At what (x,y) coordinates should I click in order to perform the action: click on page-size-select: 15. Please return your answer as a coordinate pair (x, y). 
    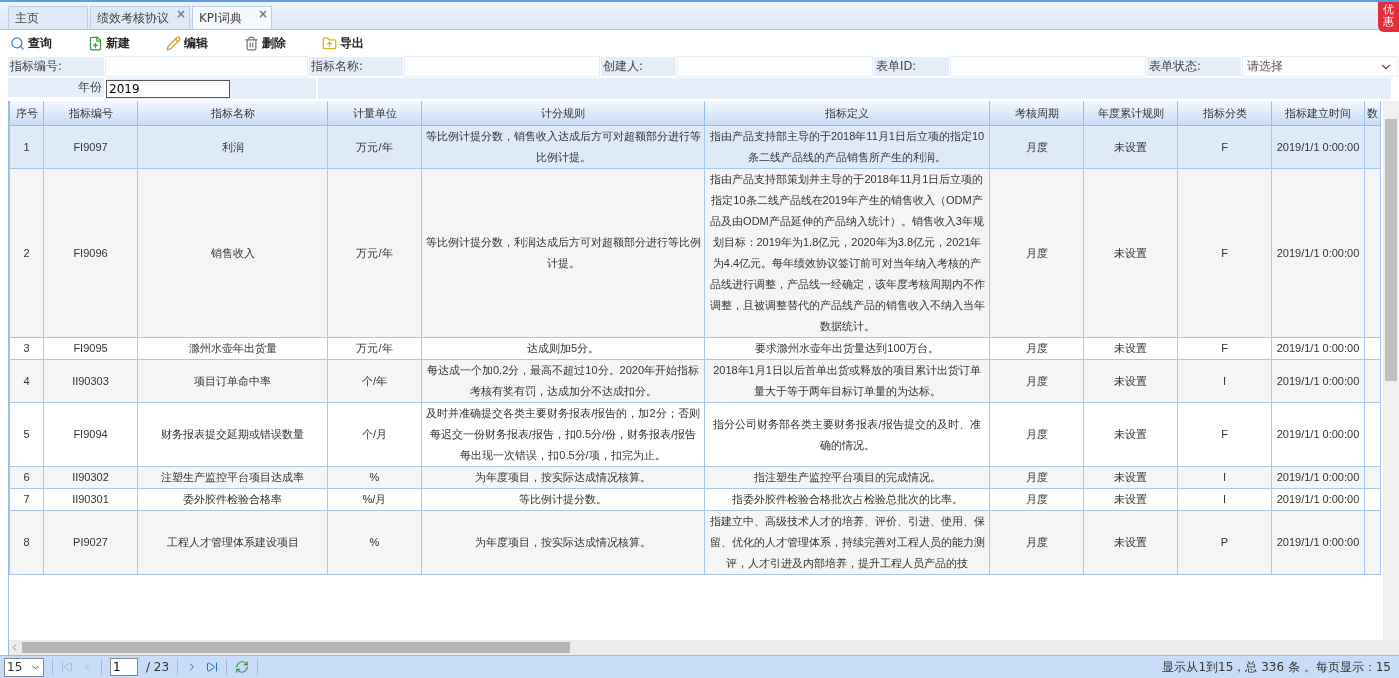
    Looking at the image, I should click on (24, 667).